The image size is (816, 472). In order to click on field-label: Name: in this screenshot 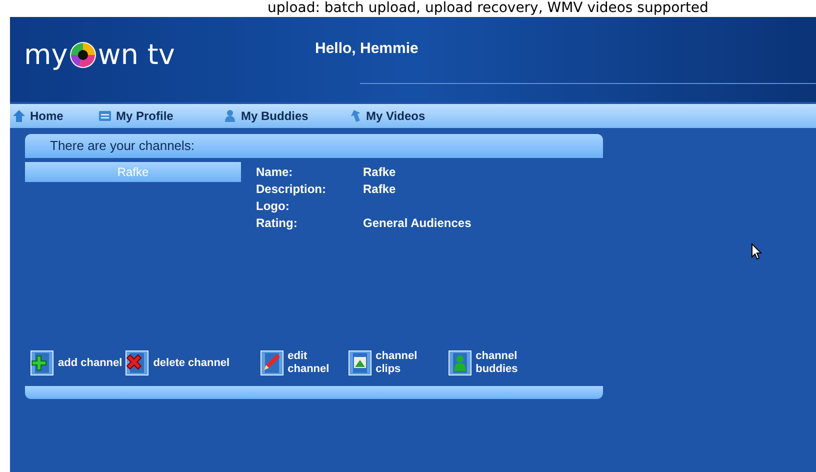, I will do `click(275, 172)`.